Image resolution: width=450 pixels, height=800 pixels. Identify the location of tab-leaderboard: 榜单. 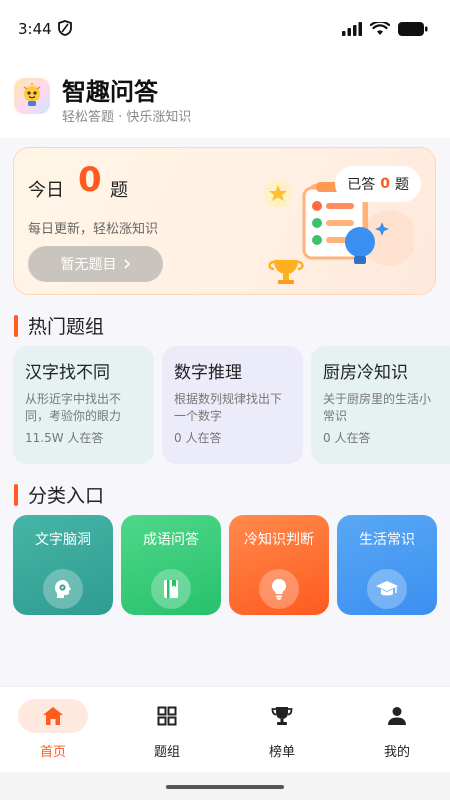
(282, 730).